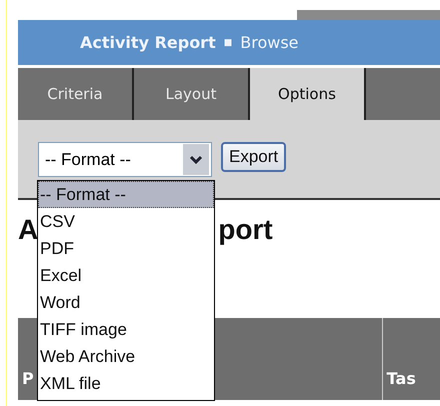  What do you see at coordinates (126, 194) in the screenshot?
I see `dropdown-option: -- Format --` at bounding box center [126, 194].